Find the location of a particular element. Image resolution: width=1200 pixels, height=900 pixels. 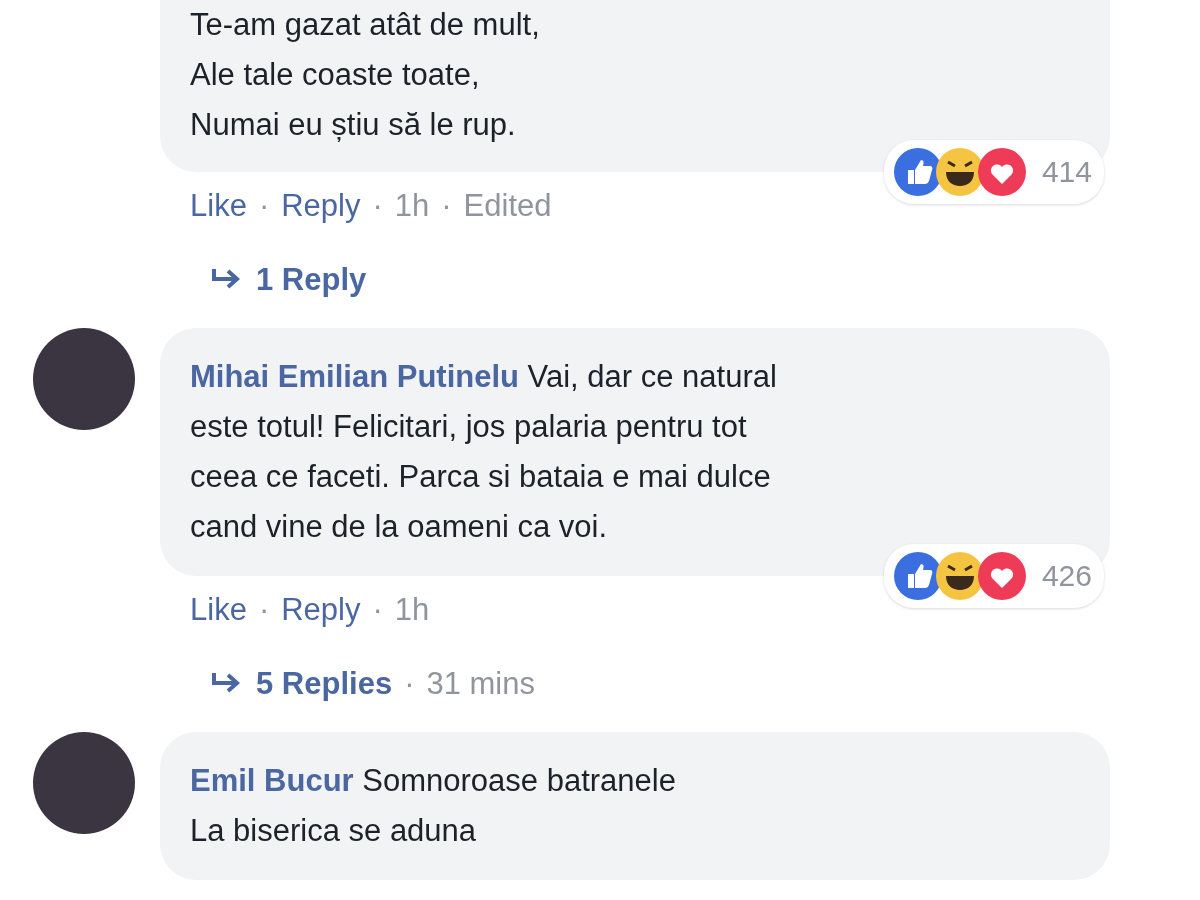

comment-text: este totul! Felicitari, jos palaria pentru tot is located at coordinates (469, 427).